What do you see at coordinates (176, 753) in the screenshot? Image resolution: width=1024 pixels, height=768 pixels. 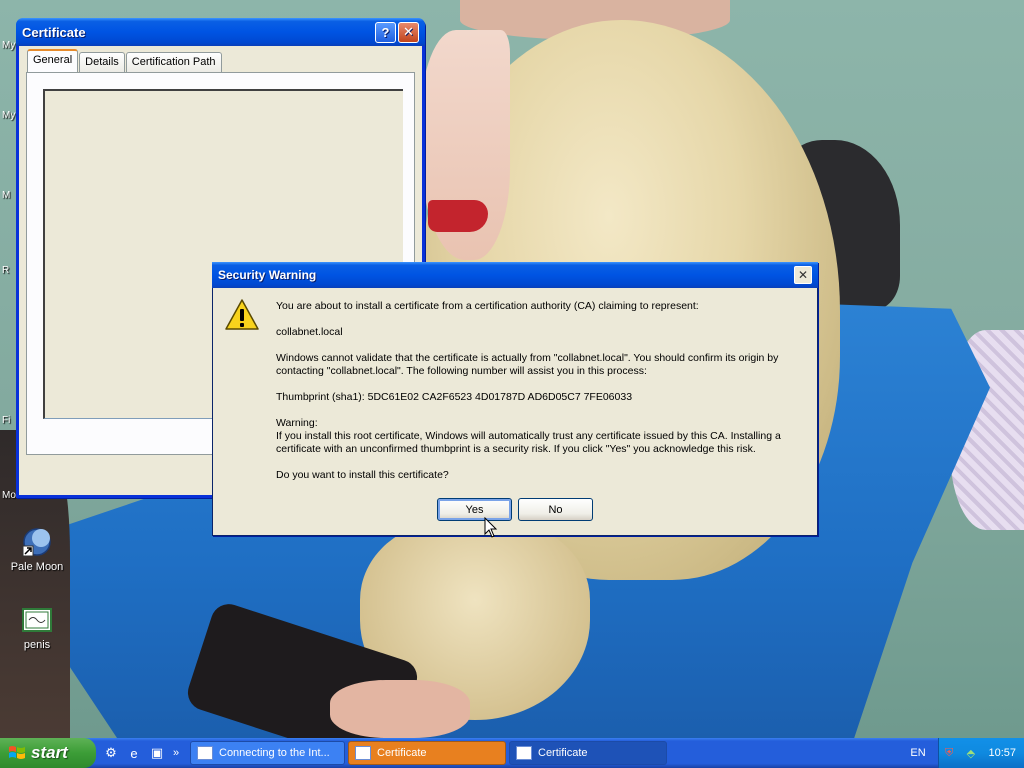 I see `quick-launch-overflow: »` at bounding box center [176, 753].